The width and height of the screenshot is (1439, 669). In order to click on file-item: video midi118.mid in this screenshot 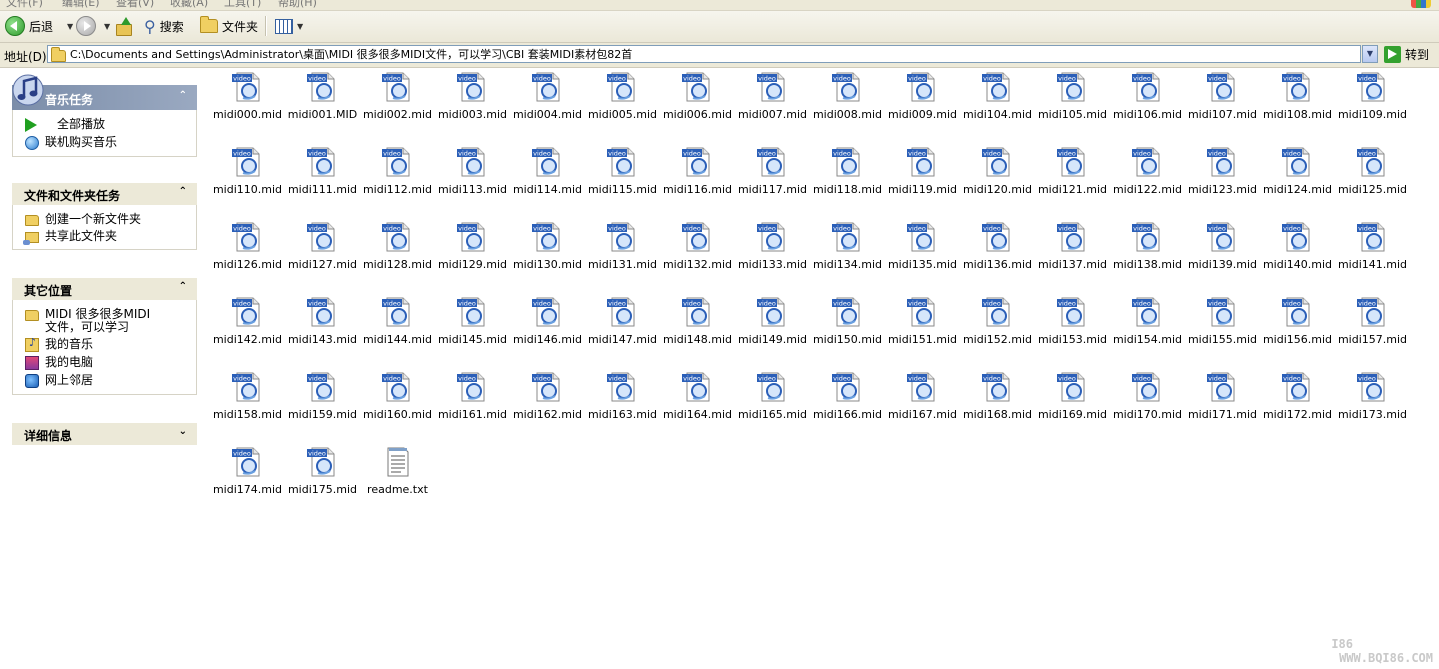, I will do `click(847, 174)`.